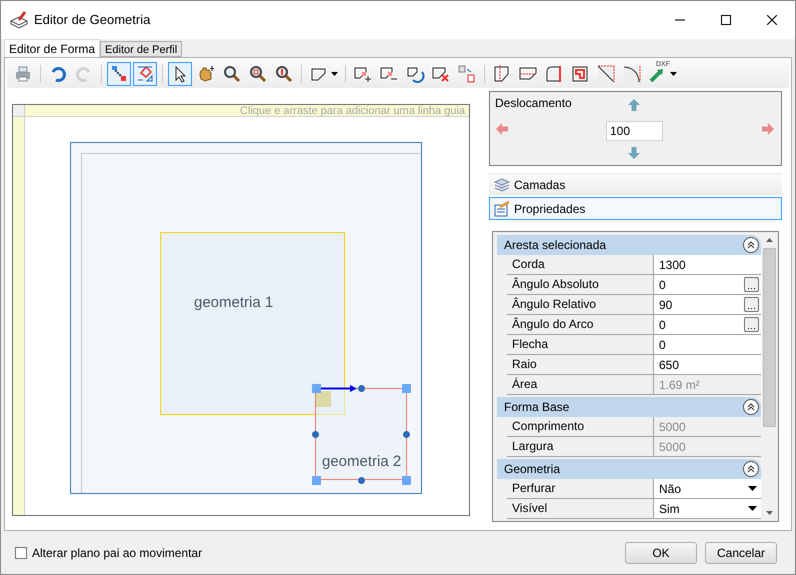 The width and height of the screenshot is (796, 575). I want to click on zoom-icon, so click(232, 74).